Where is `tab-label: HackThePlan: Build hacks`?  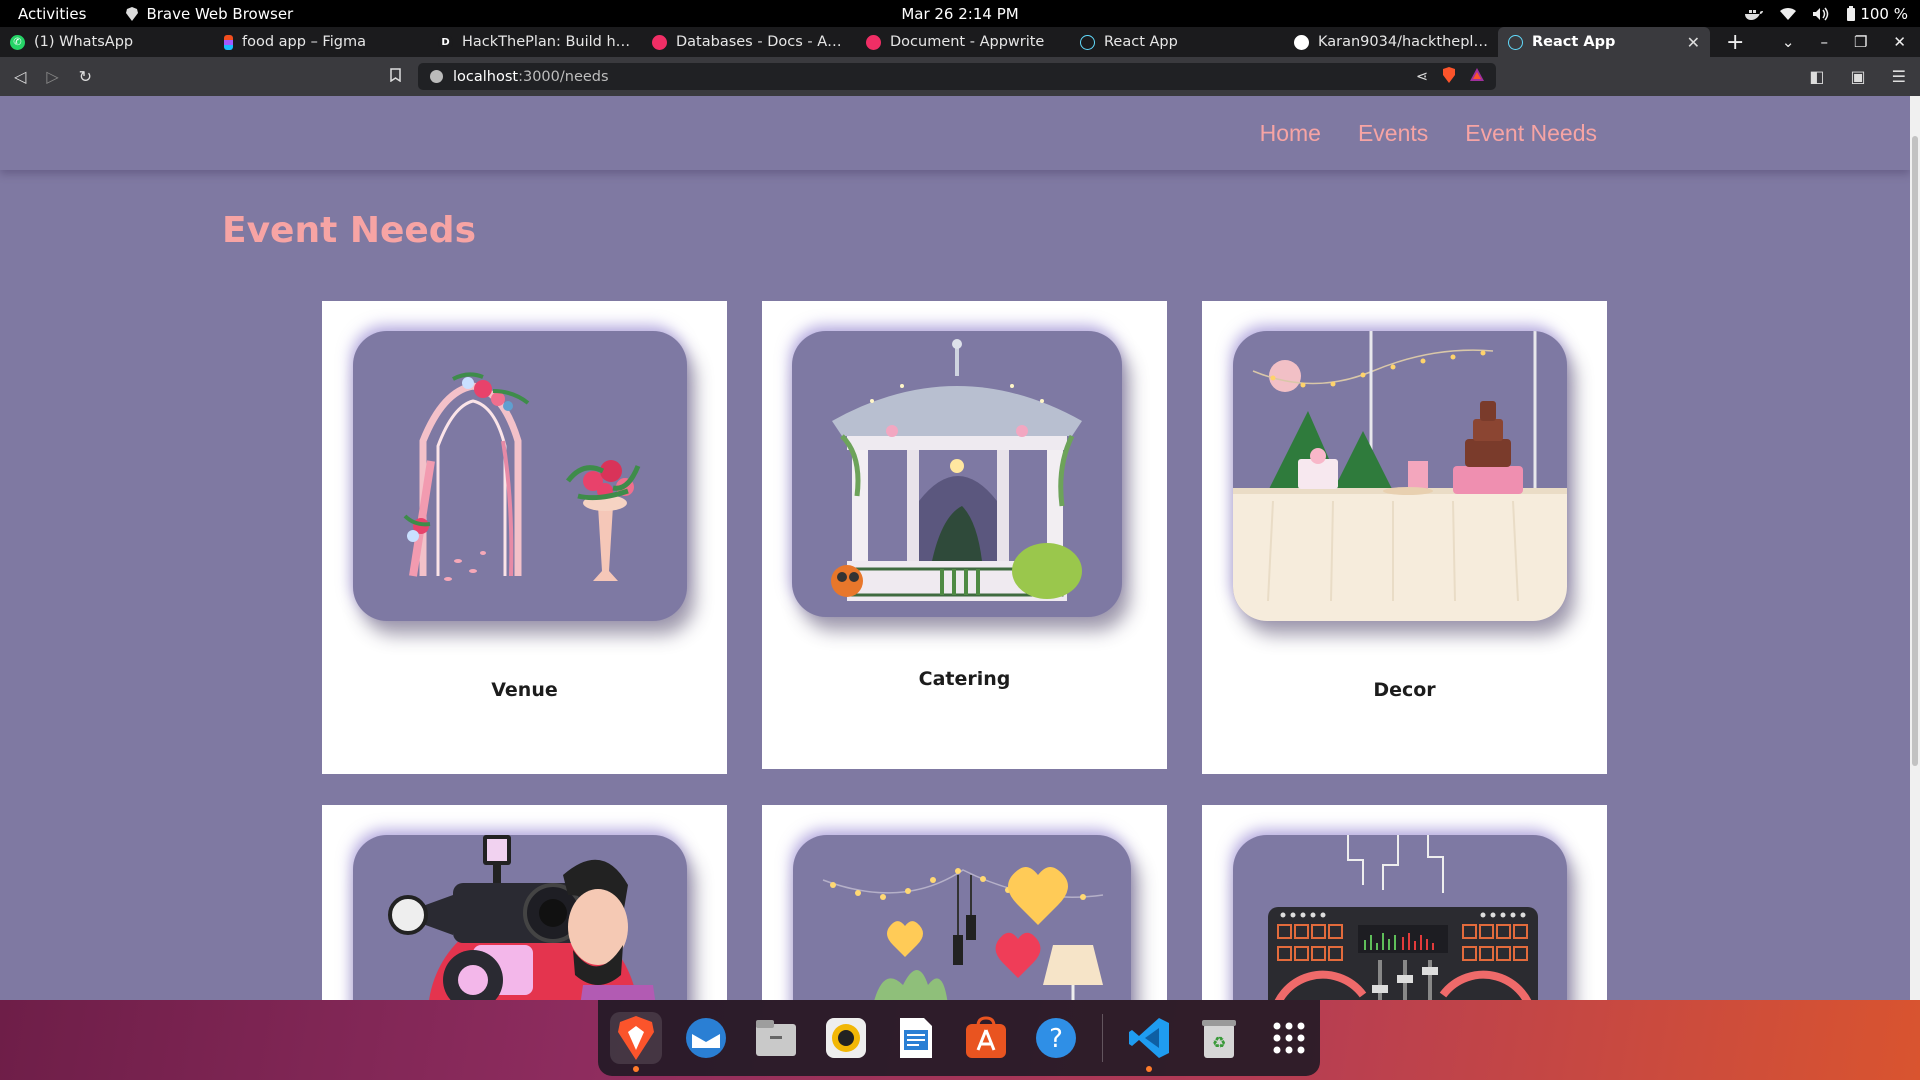
tab-label: HackThePlan: Build hacks is located at coordinates (547, 42).